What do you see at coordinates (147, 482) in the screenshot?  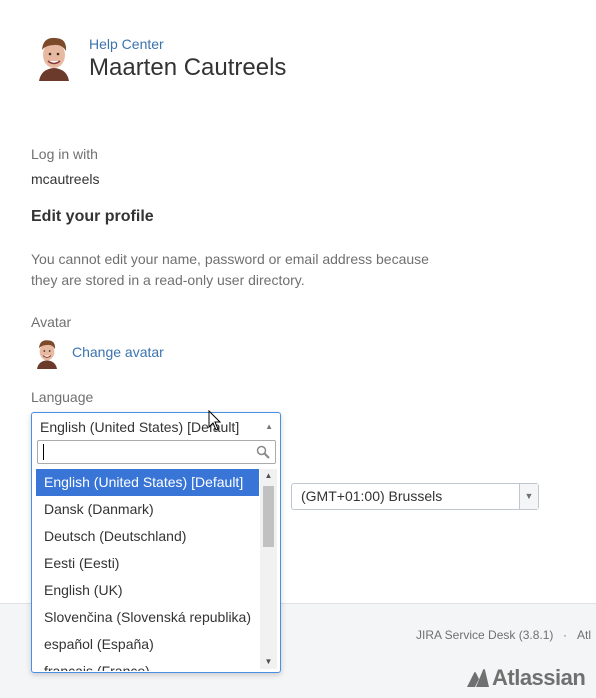 I see `language-option: English (United States) [Default]` at bounding box center [147, 482].